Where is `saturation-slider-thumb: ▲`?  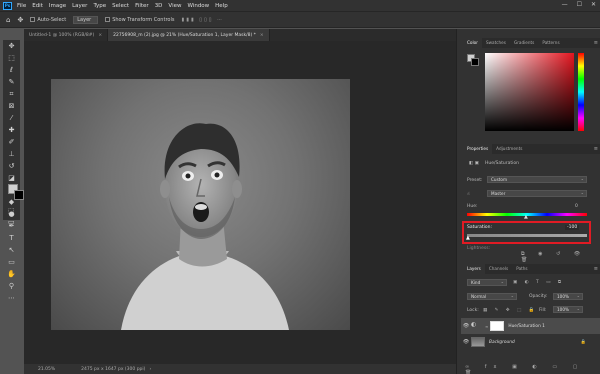 saturation-slider-thumb: ▲ is located at coordinates (468, 238).